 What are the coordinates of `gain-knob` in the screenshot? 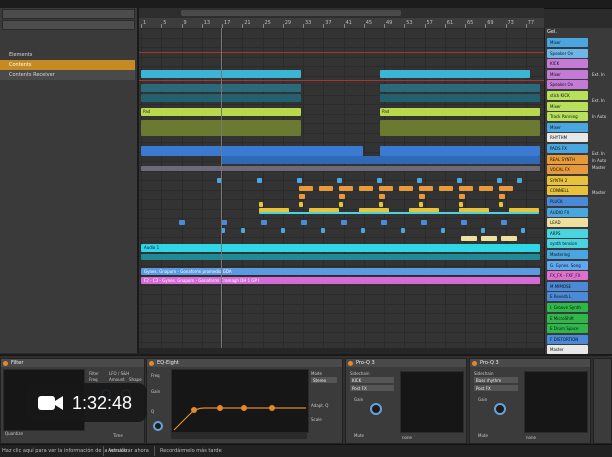 It's located at (376, 409).